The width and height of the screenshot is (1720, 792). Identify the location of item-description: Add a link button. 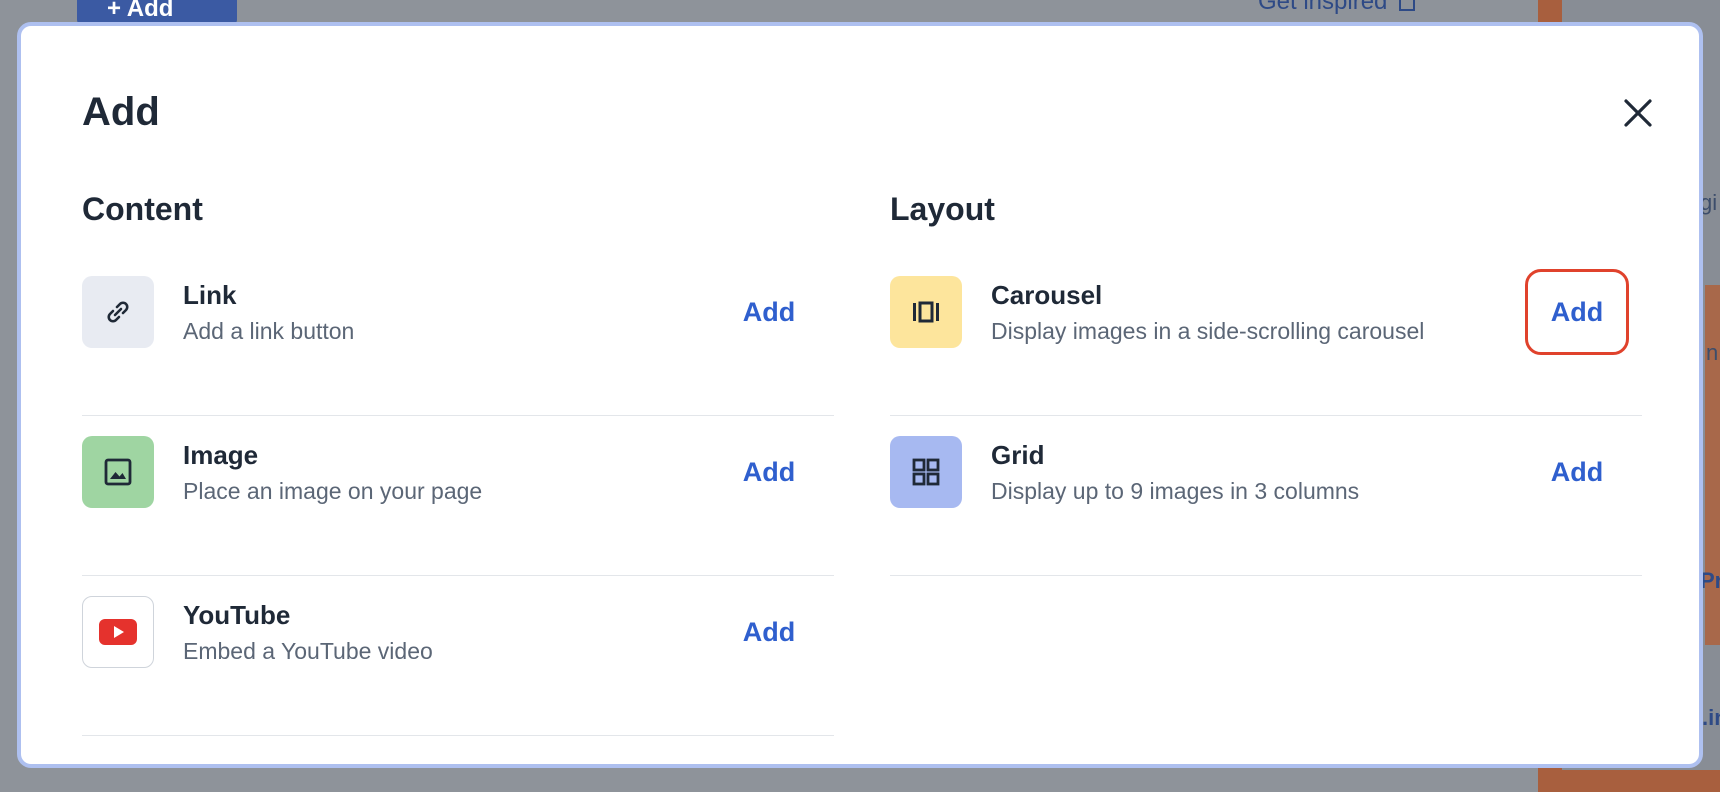
(269, 331).